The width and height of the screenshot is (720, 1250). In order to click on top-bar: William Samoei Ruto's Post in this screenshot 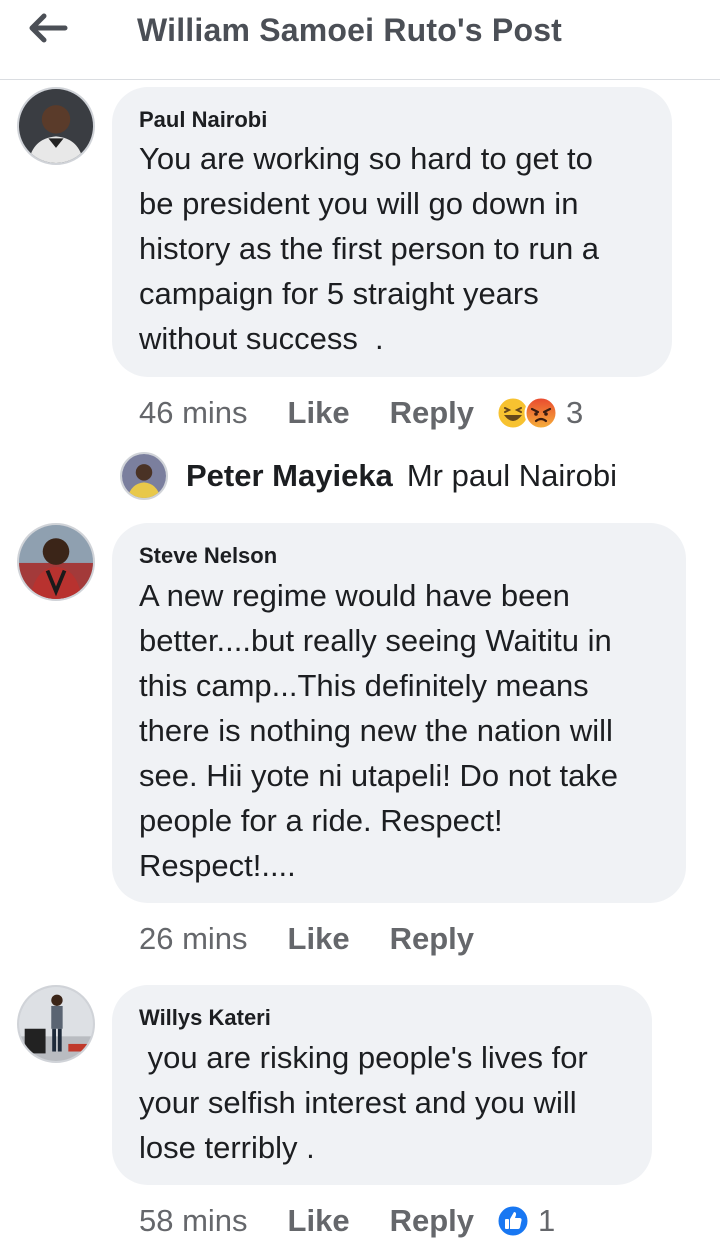, I will do `click(360, 40)`.